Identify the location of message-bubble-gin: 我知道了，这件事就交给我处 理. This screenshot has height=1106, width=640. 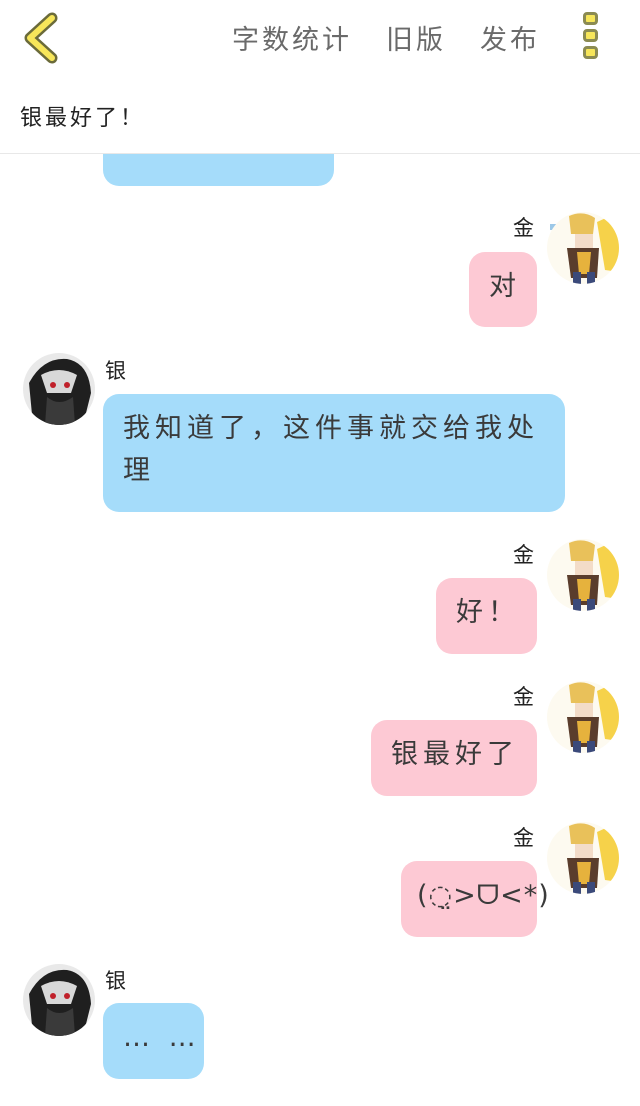
(334, 453).